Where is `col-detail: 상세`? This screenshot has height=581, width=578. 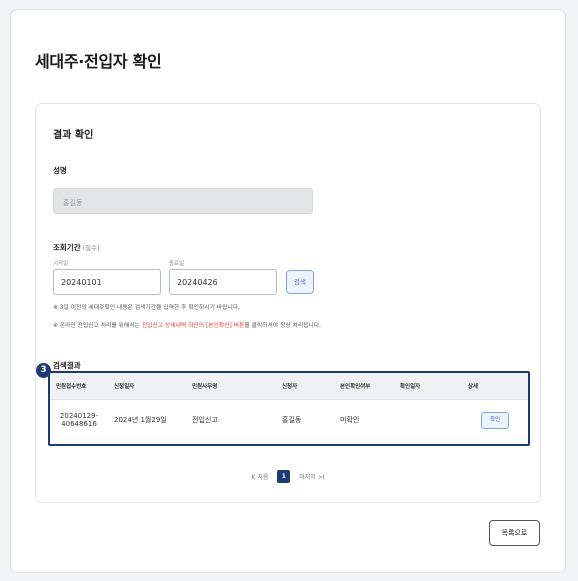 col-detail: 상세 is located at coordinates (495, 386).